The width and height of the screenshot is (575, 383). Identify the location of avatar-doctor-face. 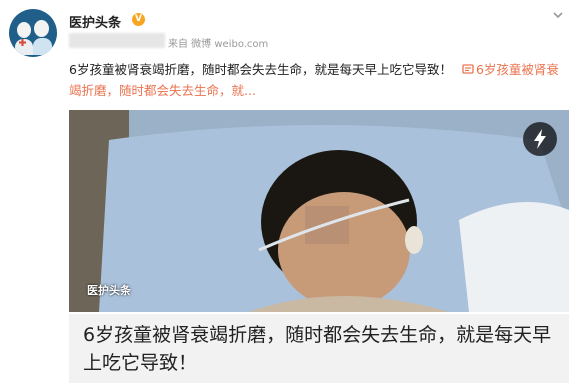
(24, 30).